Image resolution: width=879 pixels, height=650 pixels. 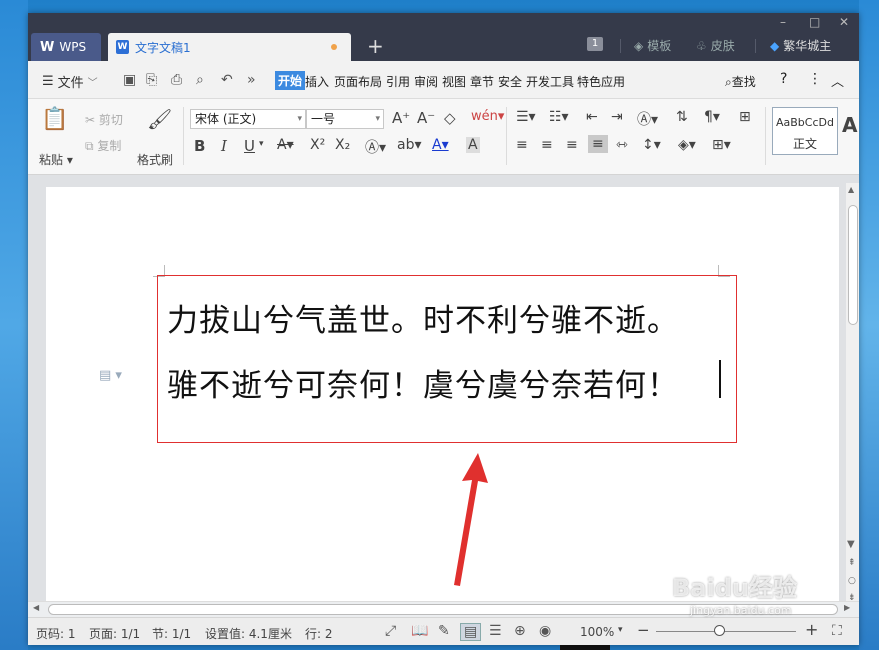 What do you see at coordinates (559, 117) in the screenshot?
I see `numbered-list-icon: ☷▾` at bounding box center [559, 117].